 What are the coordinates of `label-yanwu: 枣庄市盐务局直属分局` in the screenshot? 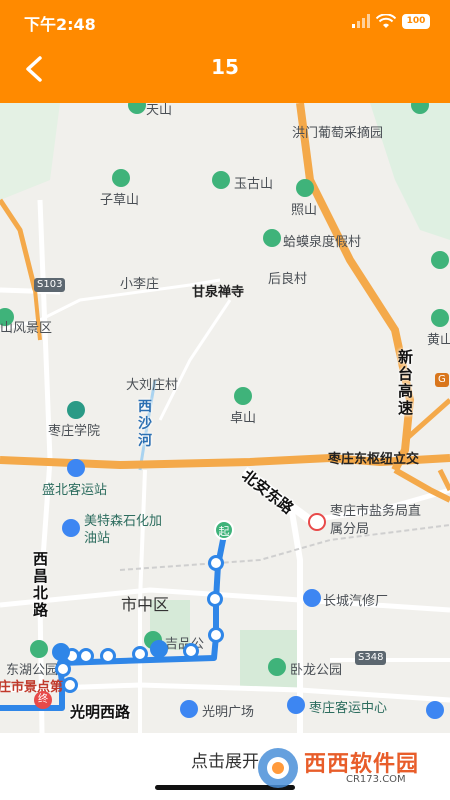 It's located at (376, 520).